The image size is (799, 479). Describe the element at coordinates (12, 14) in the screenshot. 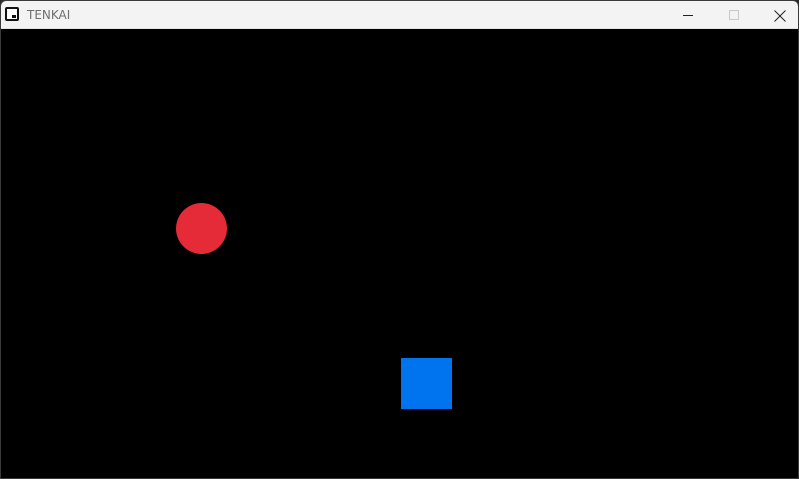

I see `app-icon` at that location.